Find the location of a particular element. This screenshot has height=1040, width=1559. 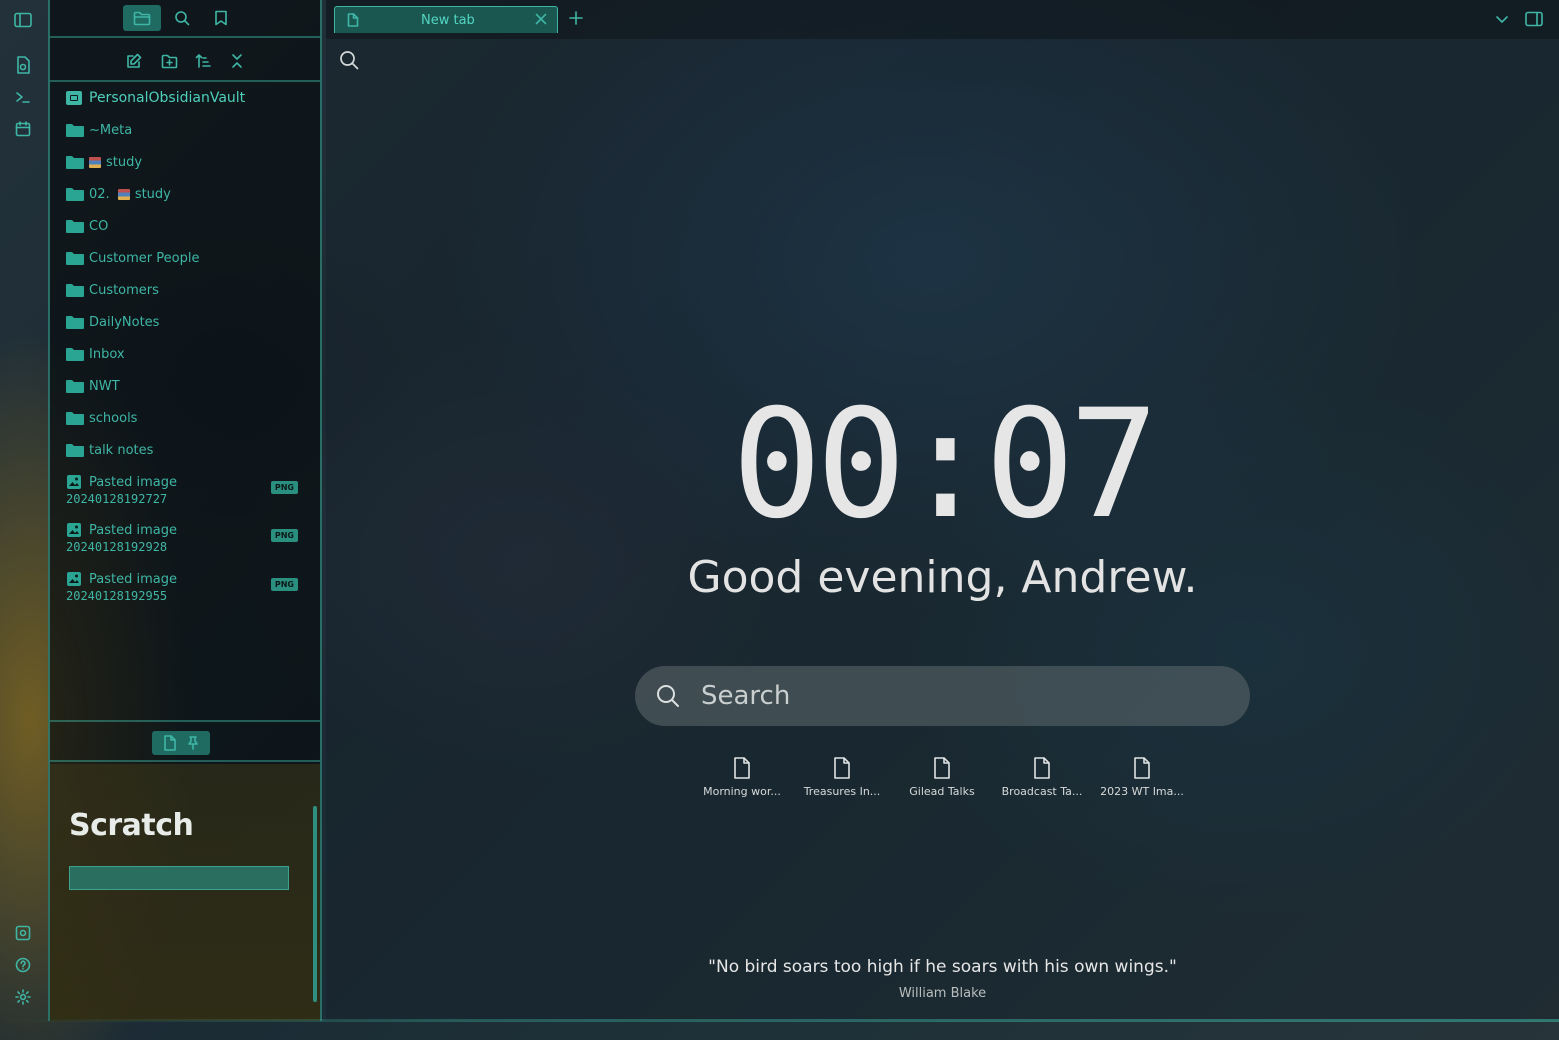

file-item: Pasted image 20240128192928 PNG is located at coordinates (191, 541).